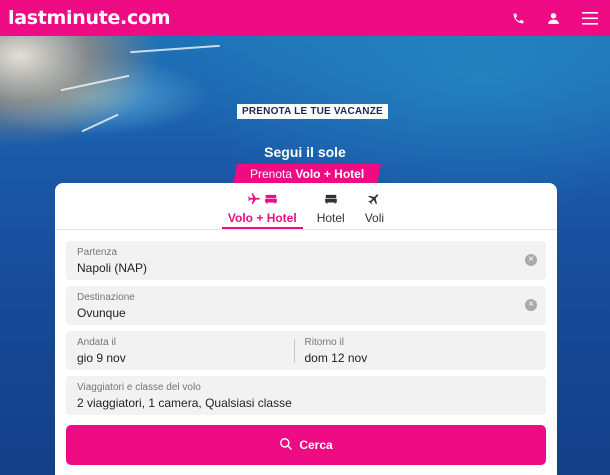  What do you see at coordinates (89, 18) in the screenshot?
I see `logo: lastminute.com` at bounding box center [89, 18].